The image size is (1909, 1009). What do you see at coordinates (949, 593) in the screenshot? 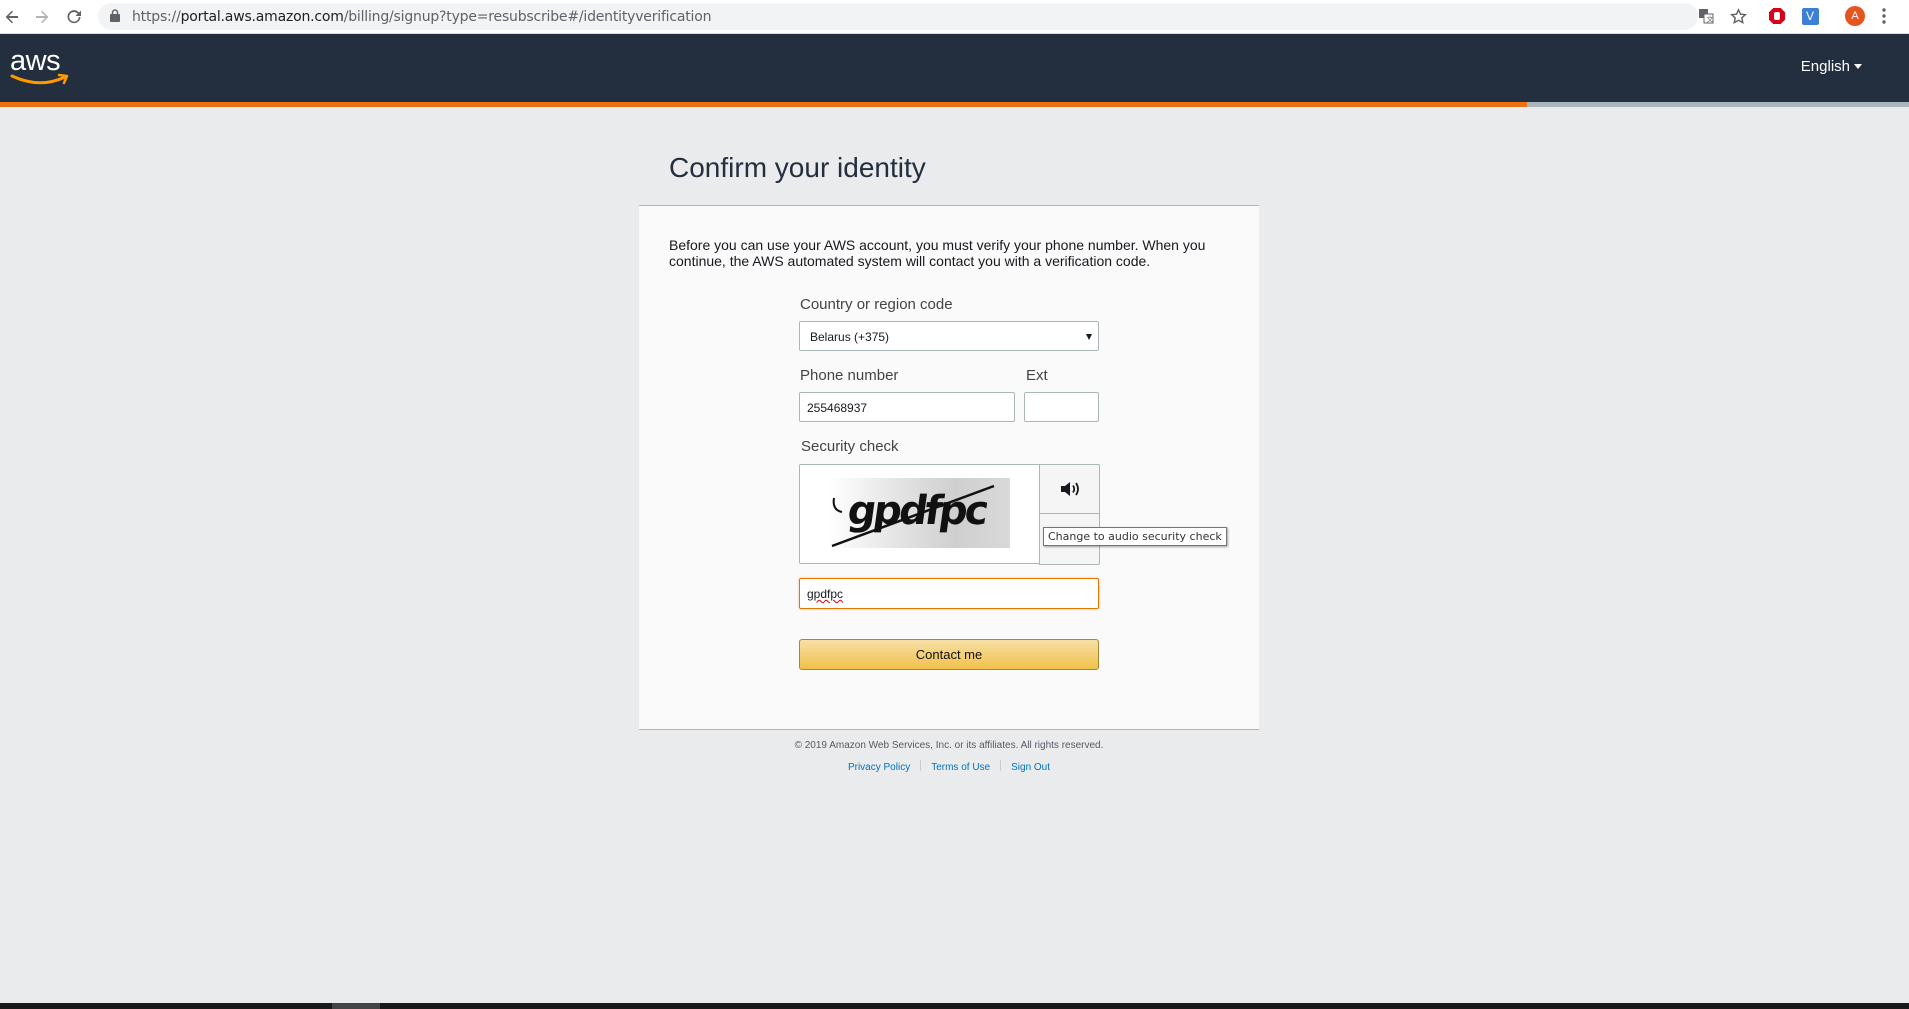
I see `captcha-answer-input: gpdfpc` at bounding box center [949, 593].